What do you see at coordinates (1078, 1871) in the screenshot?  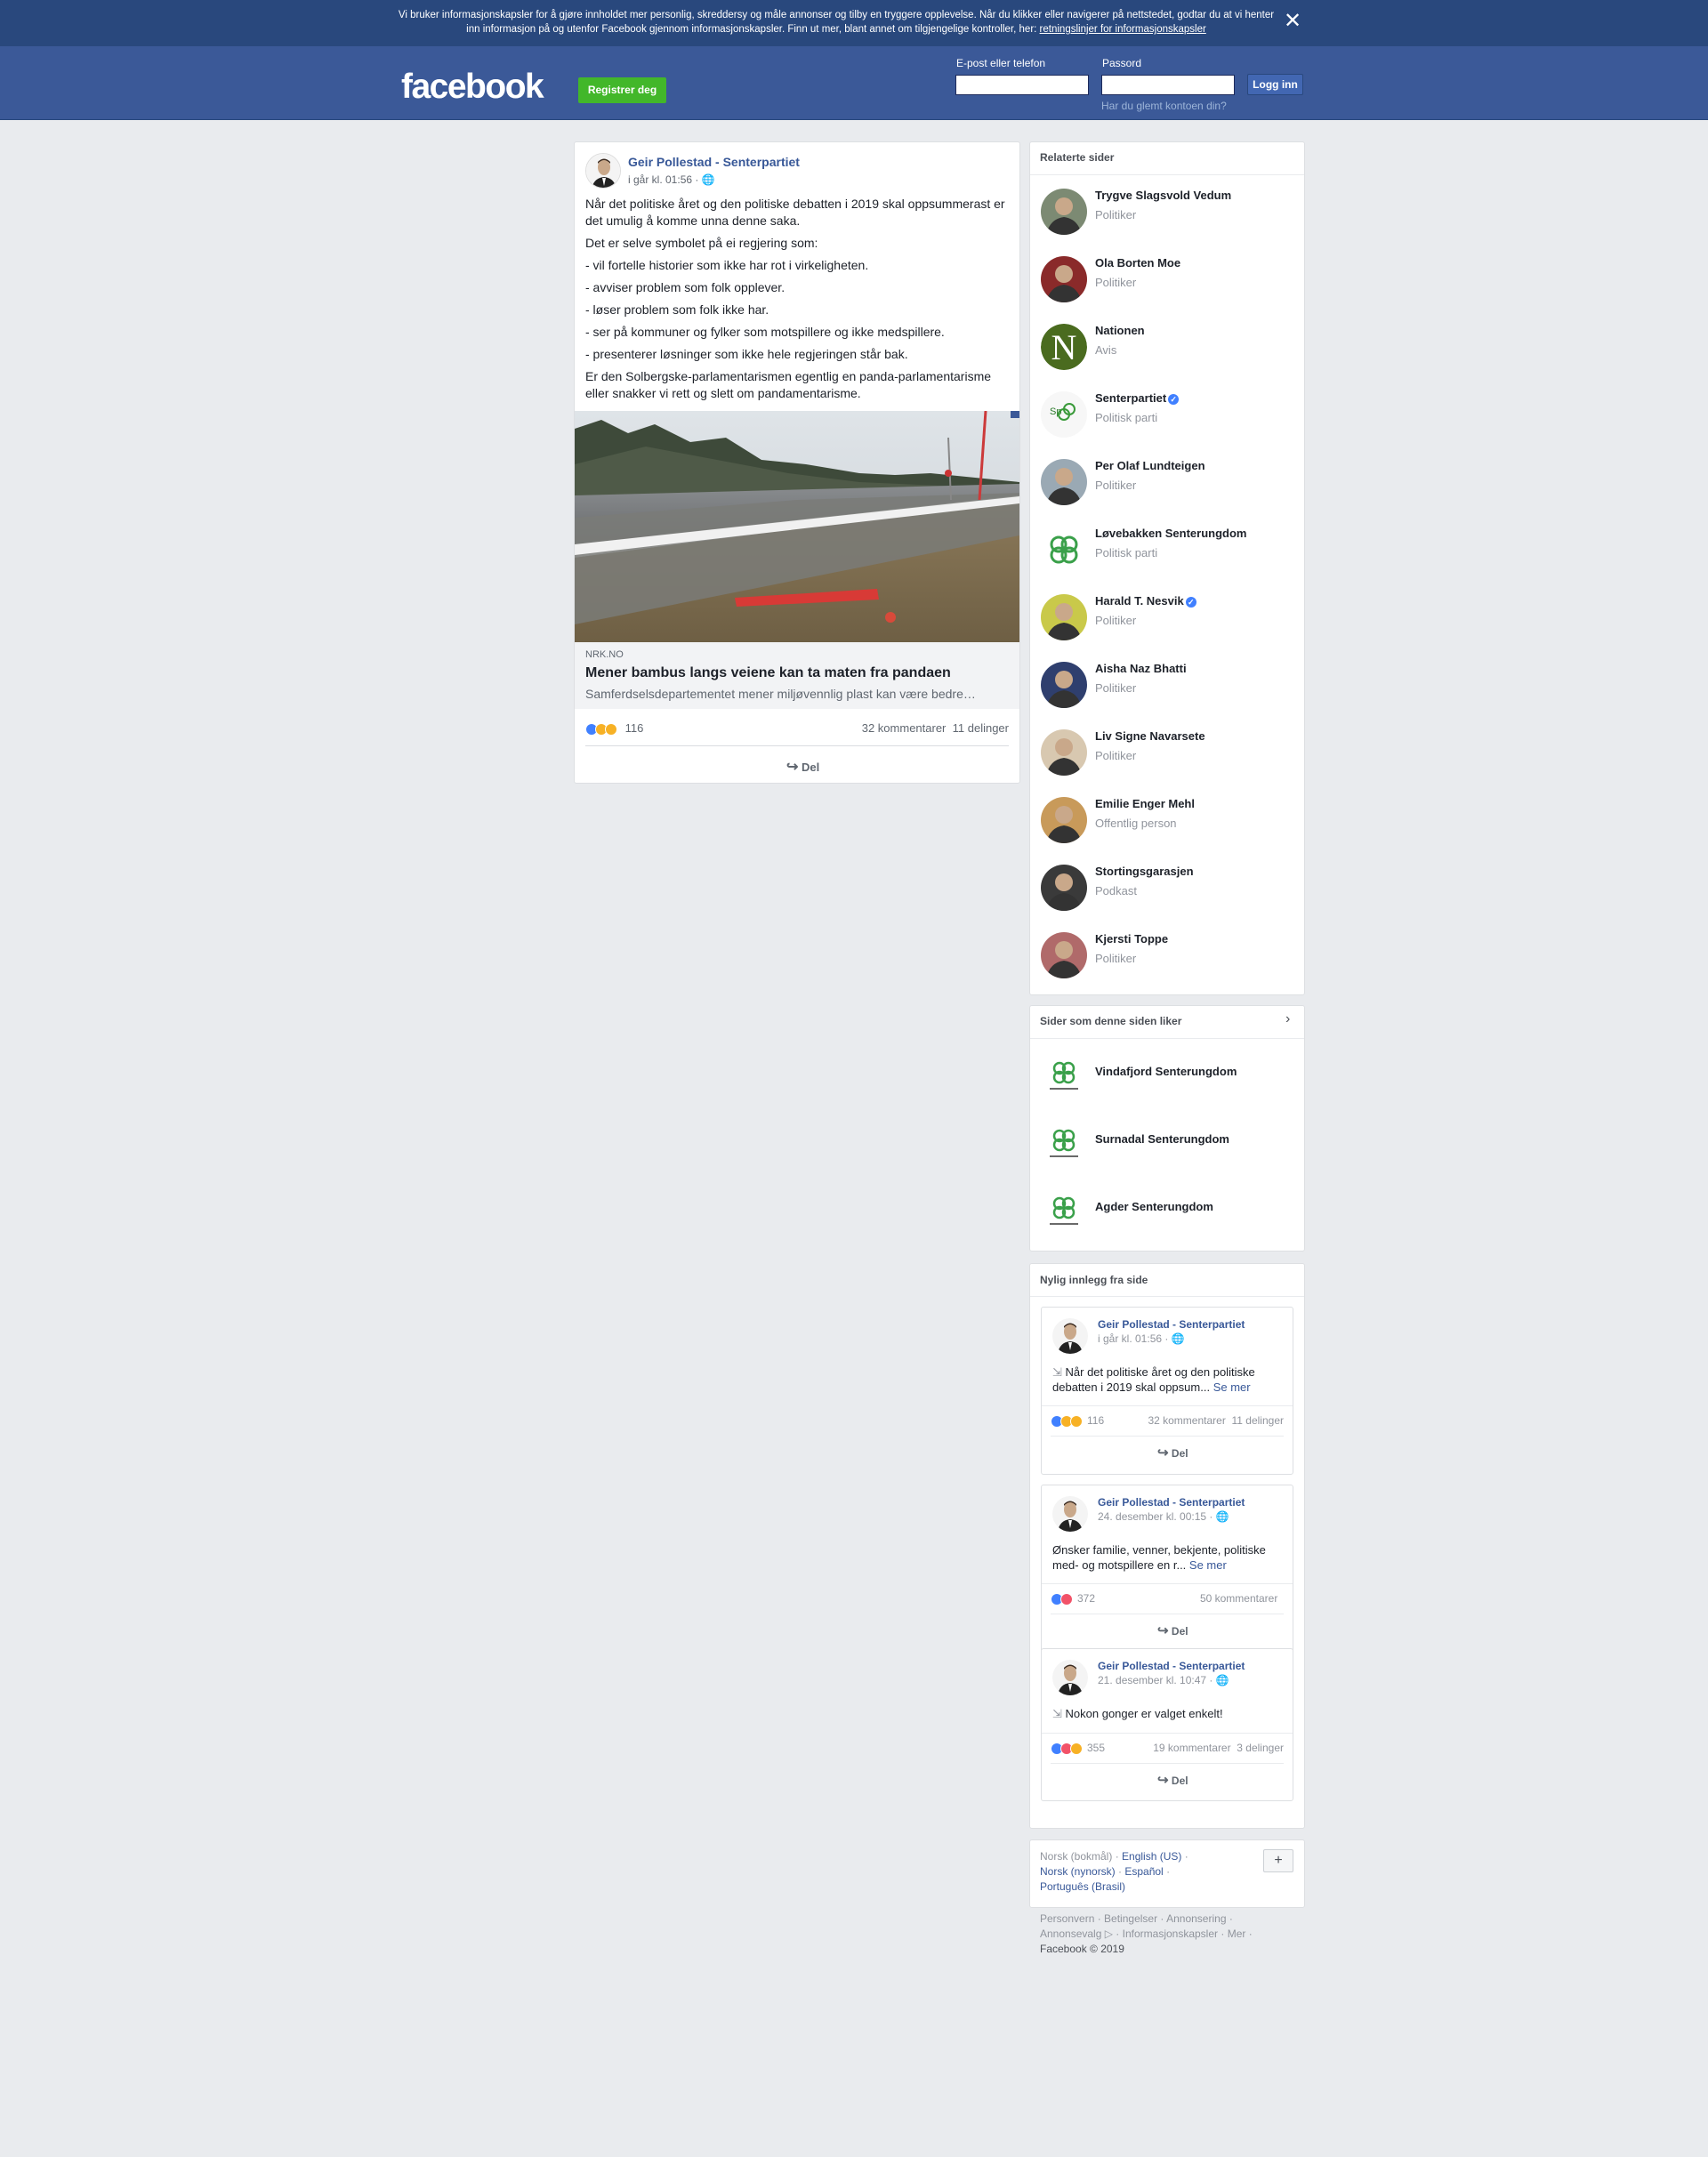 I see `language-link: Norsk (nynorsk)` at bounding box center [1078, 1871].